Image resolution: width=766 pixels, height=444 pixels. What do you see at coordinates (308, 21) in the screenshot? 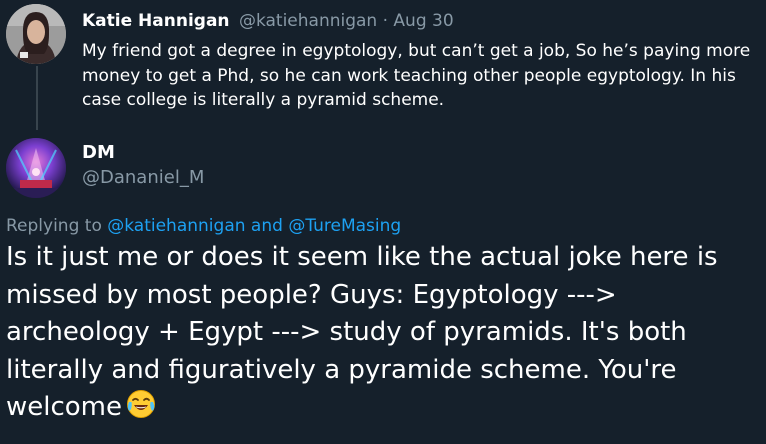
I see `parent-author-handle: @katiehannigan` at bounding box center [308, 21].